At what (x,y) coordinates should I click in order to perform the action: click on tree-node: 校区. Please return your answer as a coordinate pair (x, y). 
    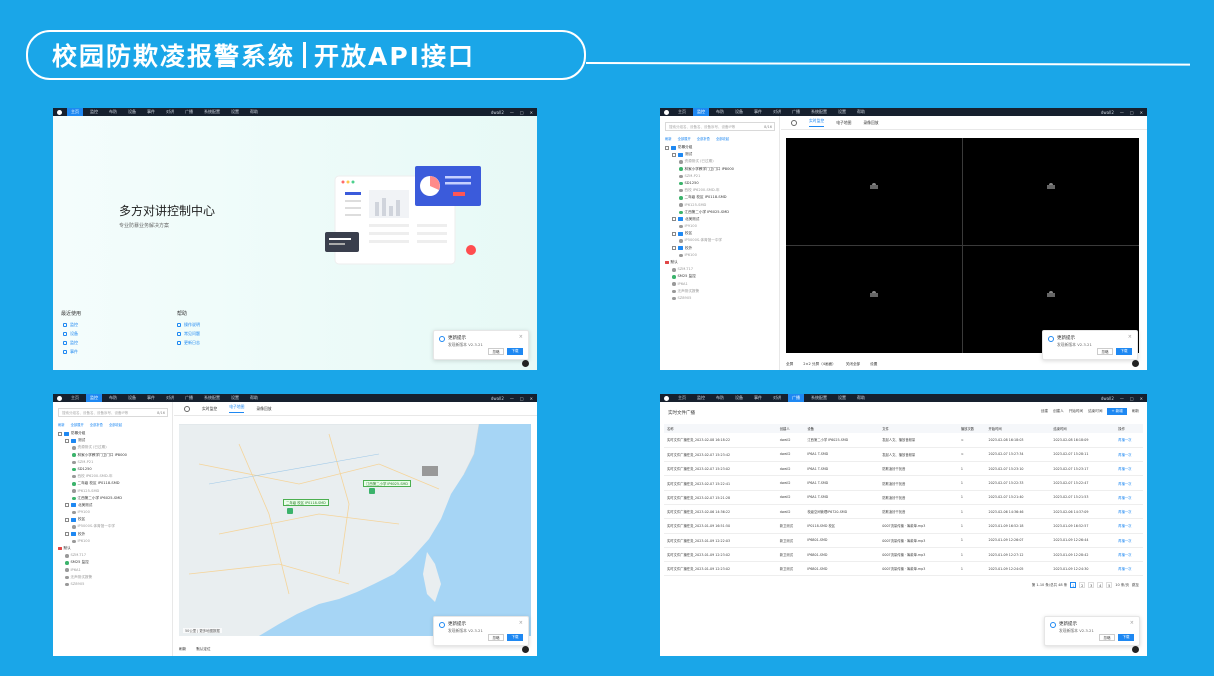
    Looking at the image, I should click on (114, 519).